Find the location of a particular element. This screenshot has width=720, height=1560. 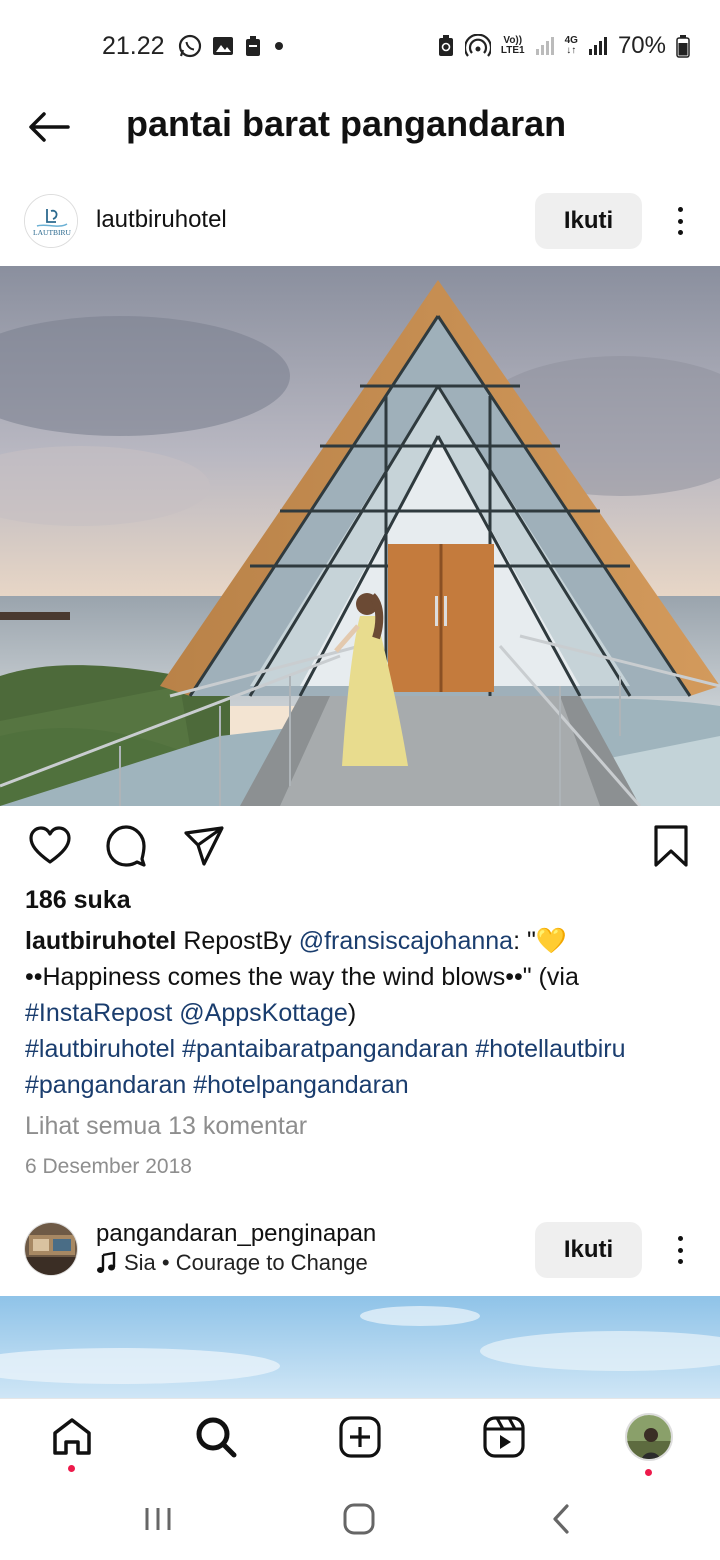

whatsapp-icon is located at coordinates (190, 46).